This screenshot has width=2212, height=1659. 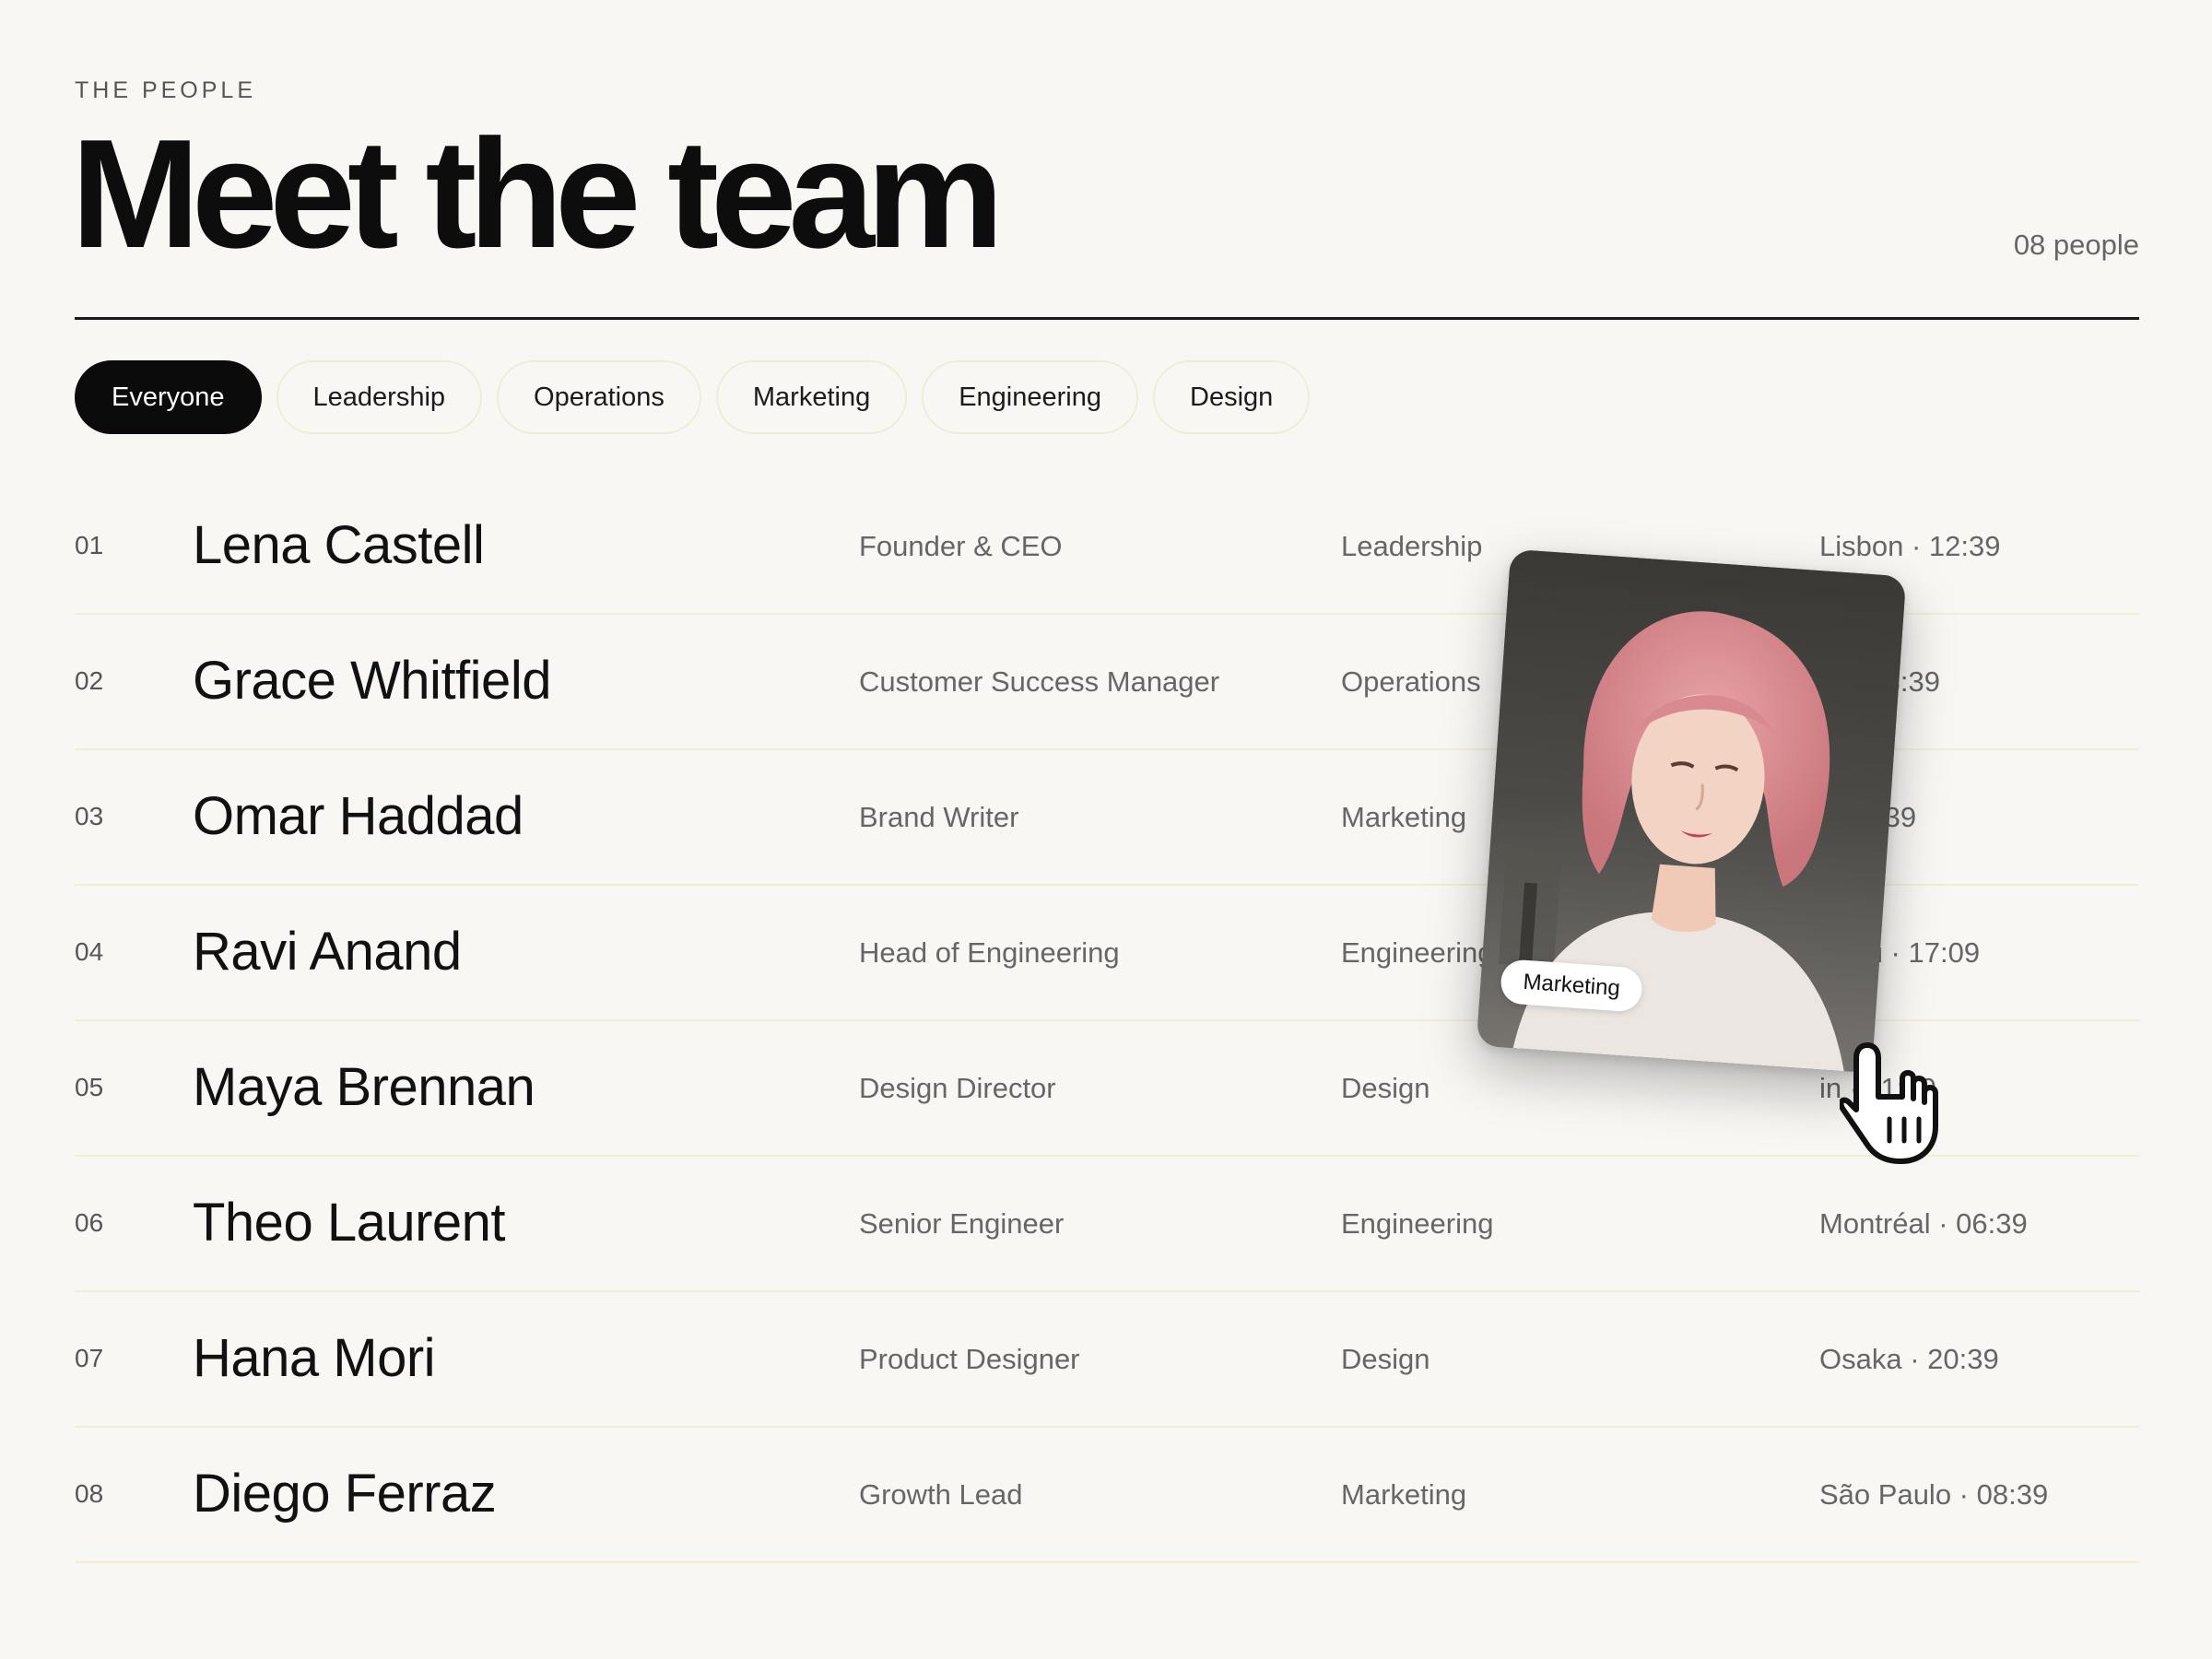 What do you see at coordinates (89, 1087) in the screenshot?
I see `row-number: 05` at bounding box center [89, 1087].